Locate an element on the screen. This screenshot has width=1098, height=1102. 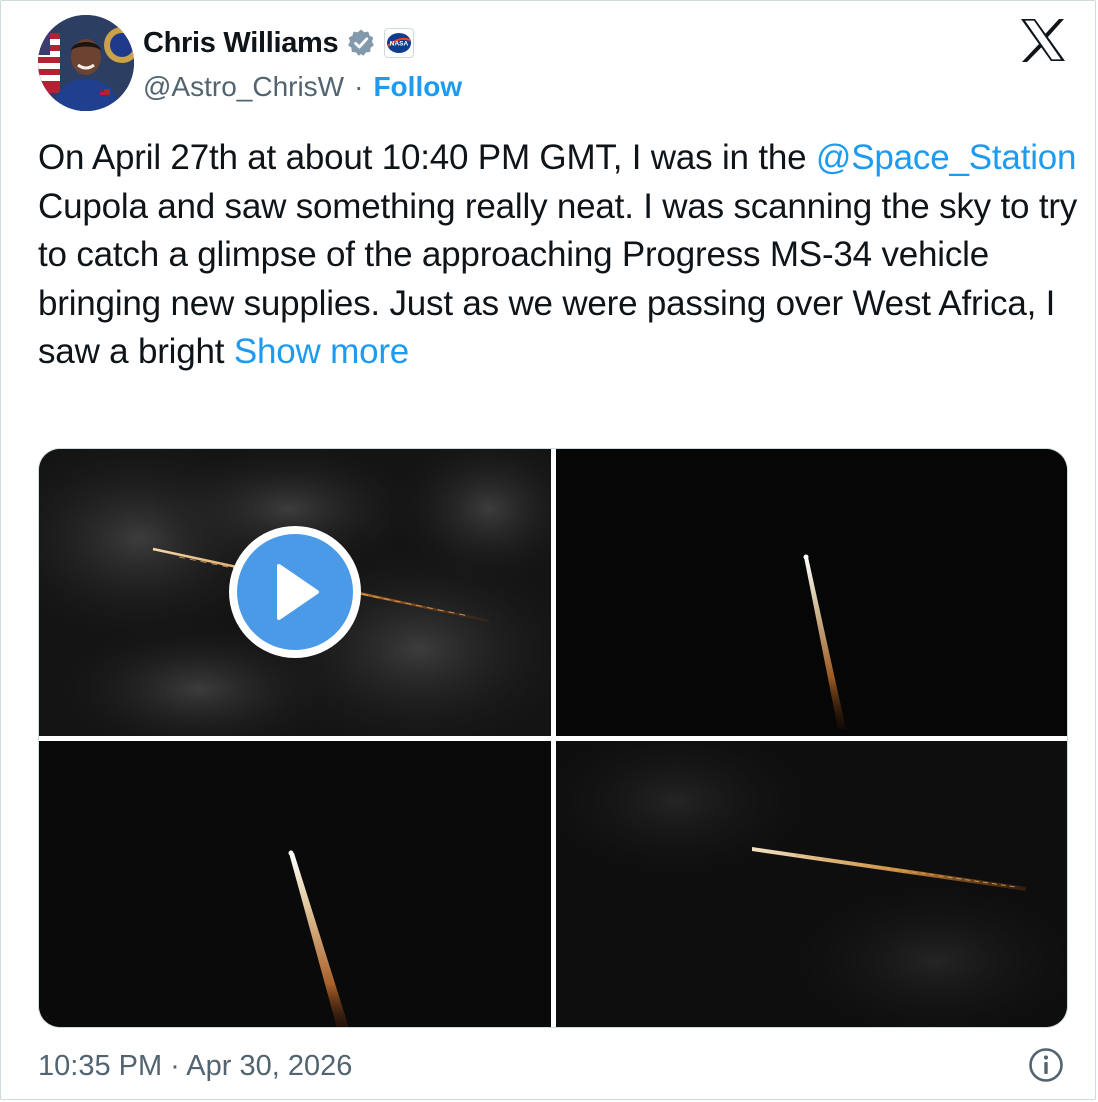
reentry-photo-vertical-streak is located at coordinates (811, 592).